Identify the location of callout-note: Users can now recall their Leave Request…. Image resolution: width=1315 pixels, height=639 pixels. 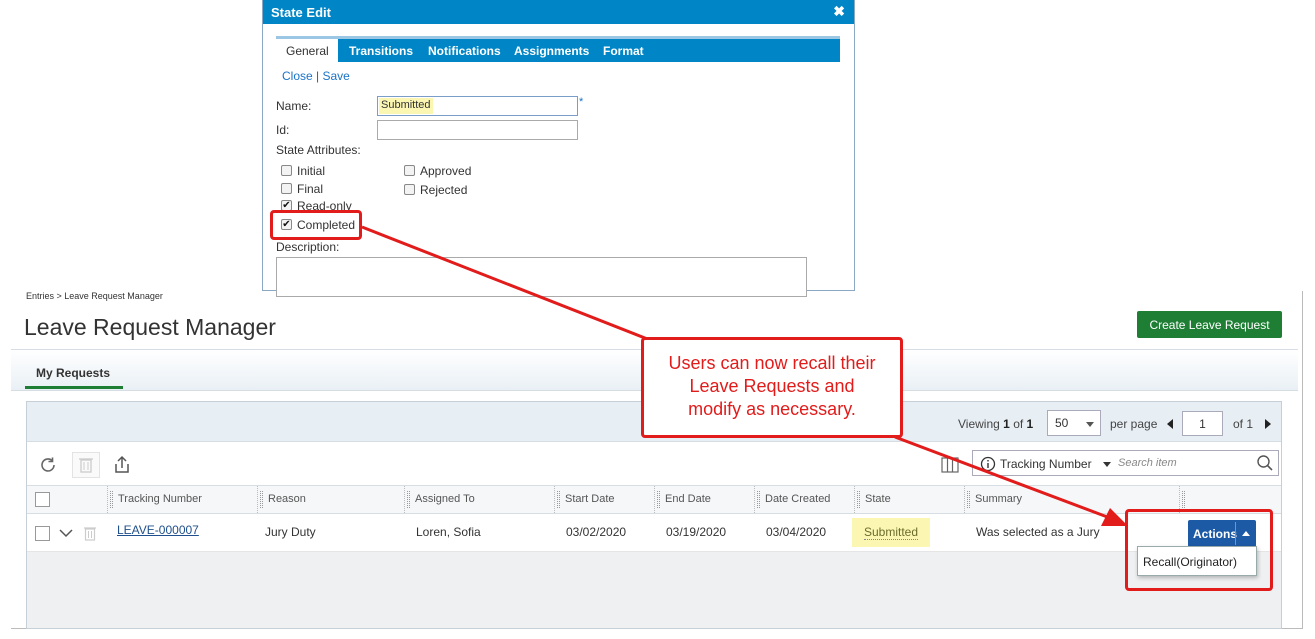
(772, 387).